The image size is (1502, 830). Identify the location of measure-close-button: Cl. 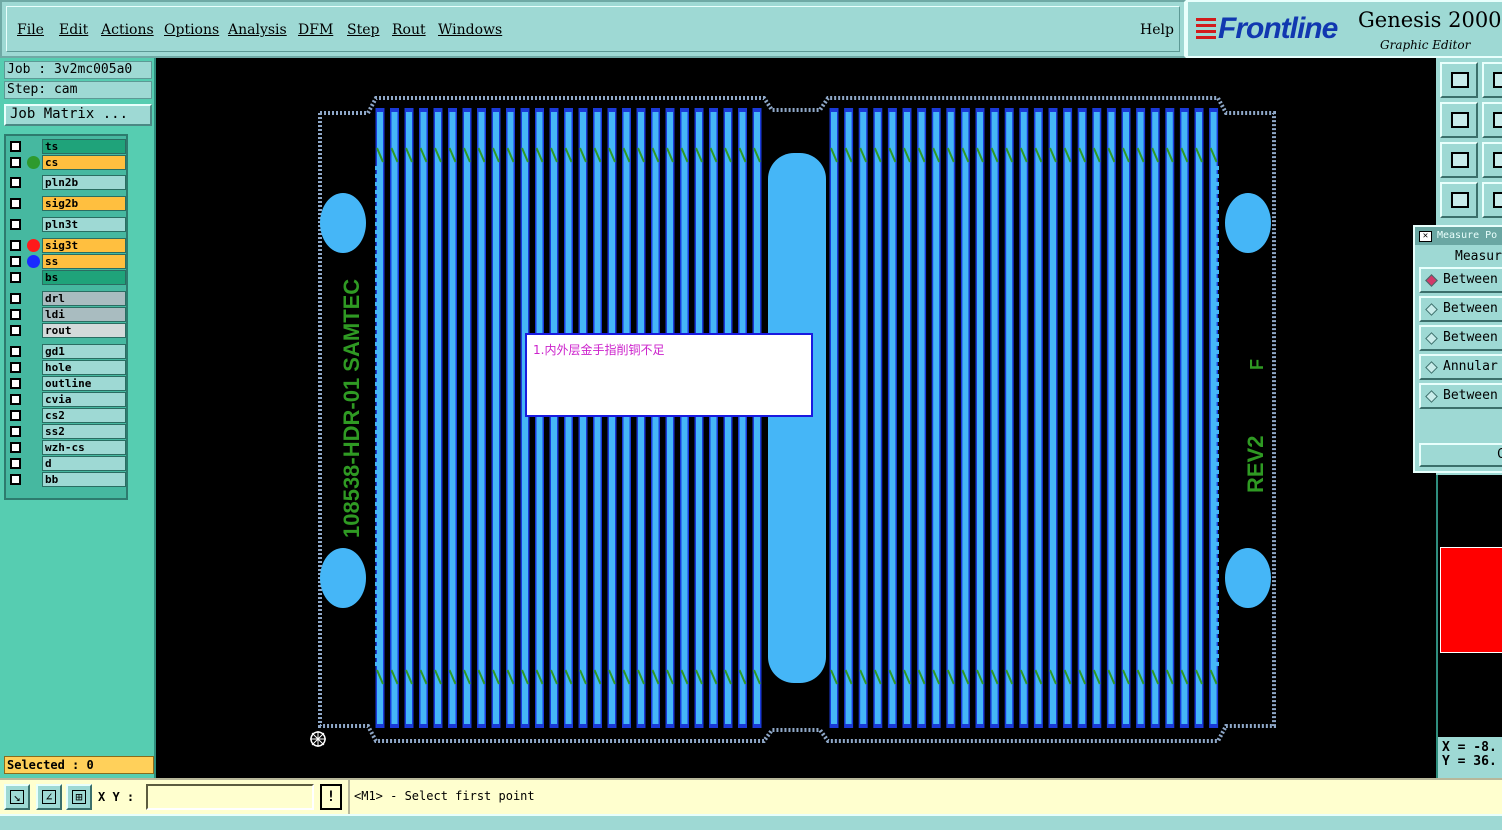
(1460, 455).